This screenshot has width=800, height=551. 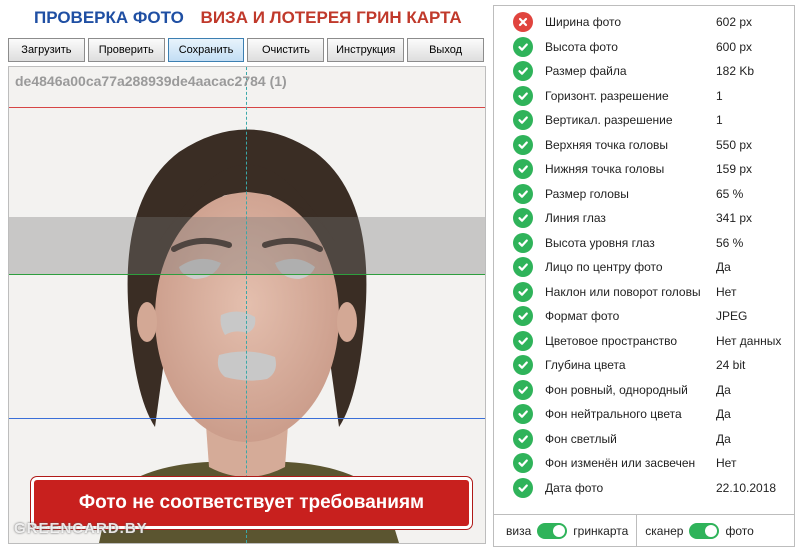 What do you see at coordinates (126, 50) in the screenshot?
I see `check-button: Проверить` at bounding box center [126, 50].